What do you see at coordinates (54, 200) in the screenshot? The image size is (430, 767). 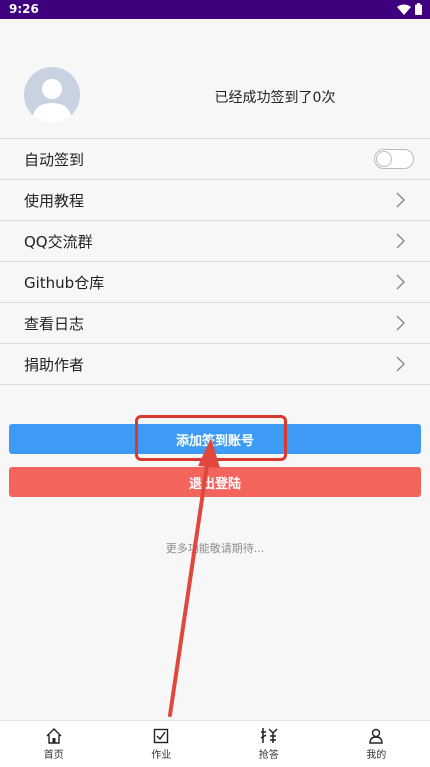 I see `menu-item-label: 使用教程` at bounding box center [54, 200].